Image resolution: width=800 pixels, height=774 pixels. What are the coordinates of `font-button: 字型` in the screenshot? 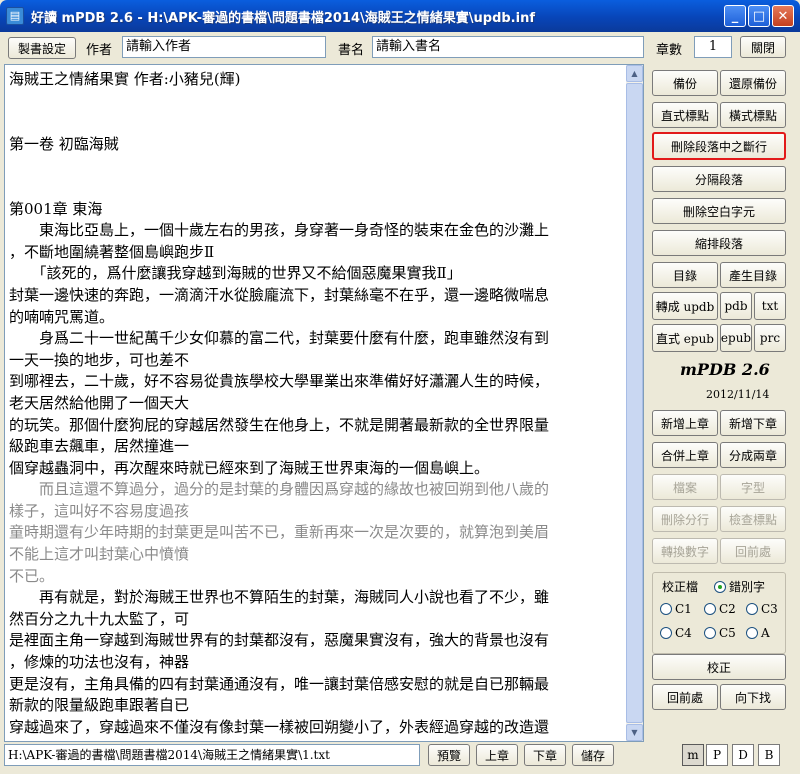 It's located at (753, 487).